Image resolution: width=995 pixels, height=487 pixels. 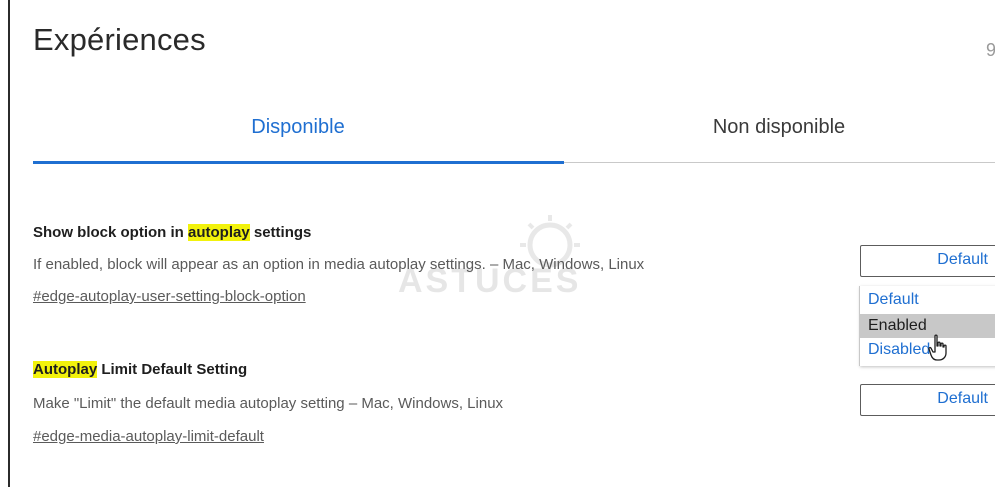 What do you see at coordinates (927, 326) in the screenshot?
I see `select-dropdown: Default Enabled Disabled` at bounding box center [927, 326].